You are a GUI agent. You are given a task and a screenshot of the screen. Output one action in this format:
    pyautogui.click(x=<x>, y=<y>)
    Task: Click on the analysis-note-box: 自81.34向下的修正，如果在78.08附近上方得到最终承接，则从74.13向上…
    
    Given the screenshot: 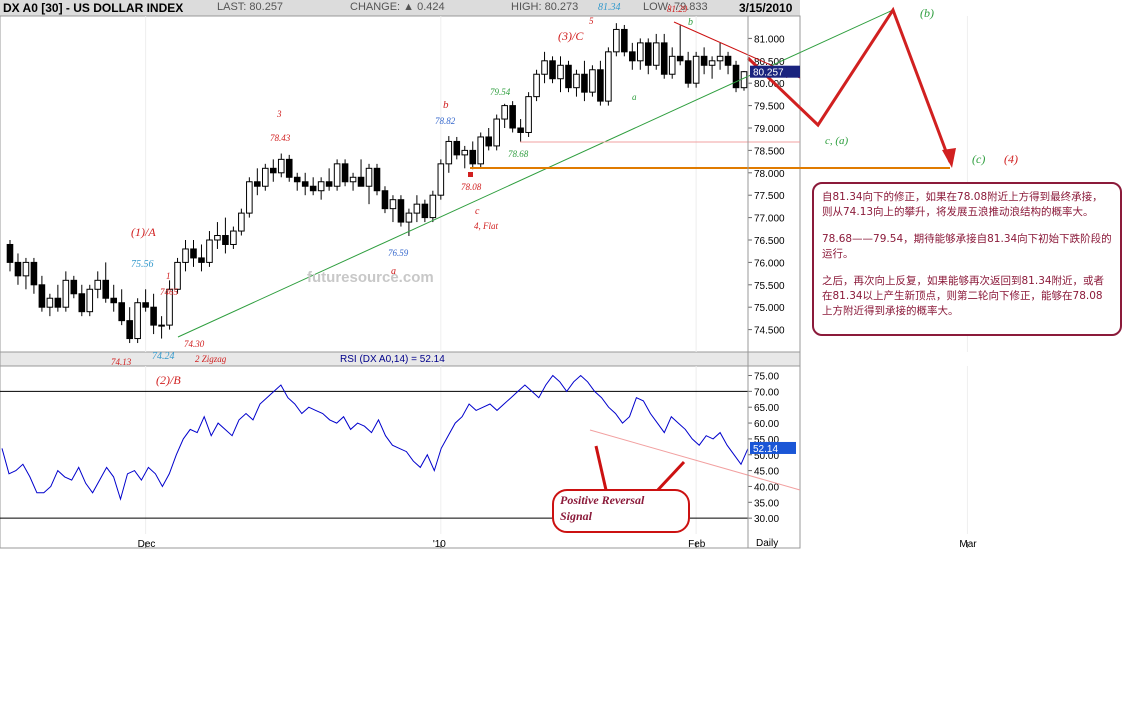 What is the action you would take?
    pyautogui.click(x=967, y=259)
    